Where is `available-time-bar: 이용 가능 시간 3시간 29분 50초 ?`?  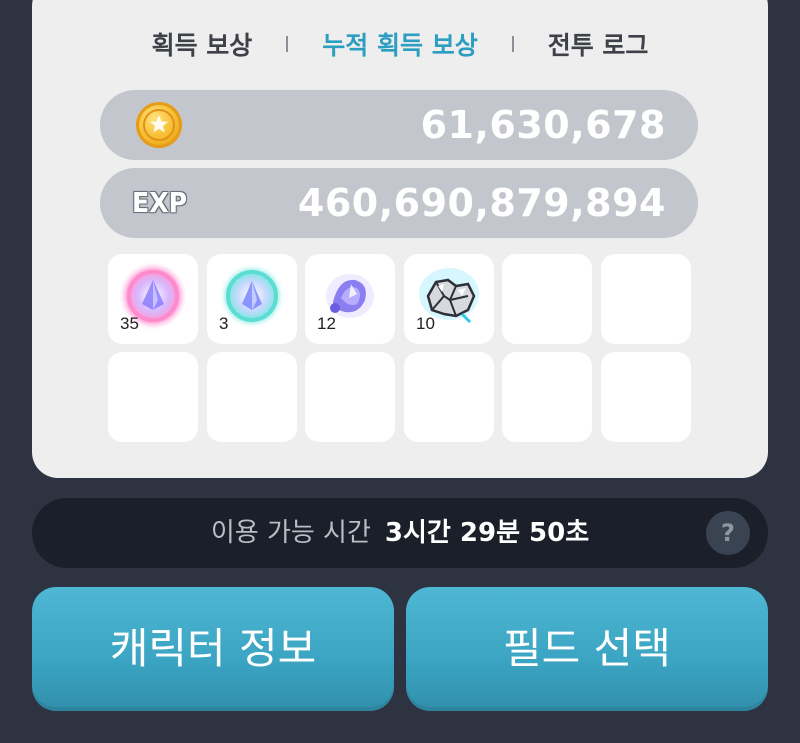 available-time-bar: 이용 가능 시간 3시간 29분 50초 ? is located at coordinates (400, 533).